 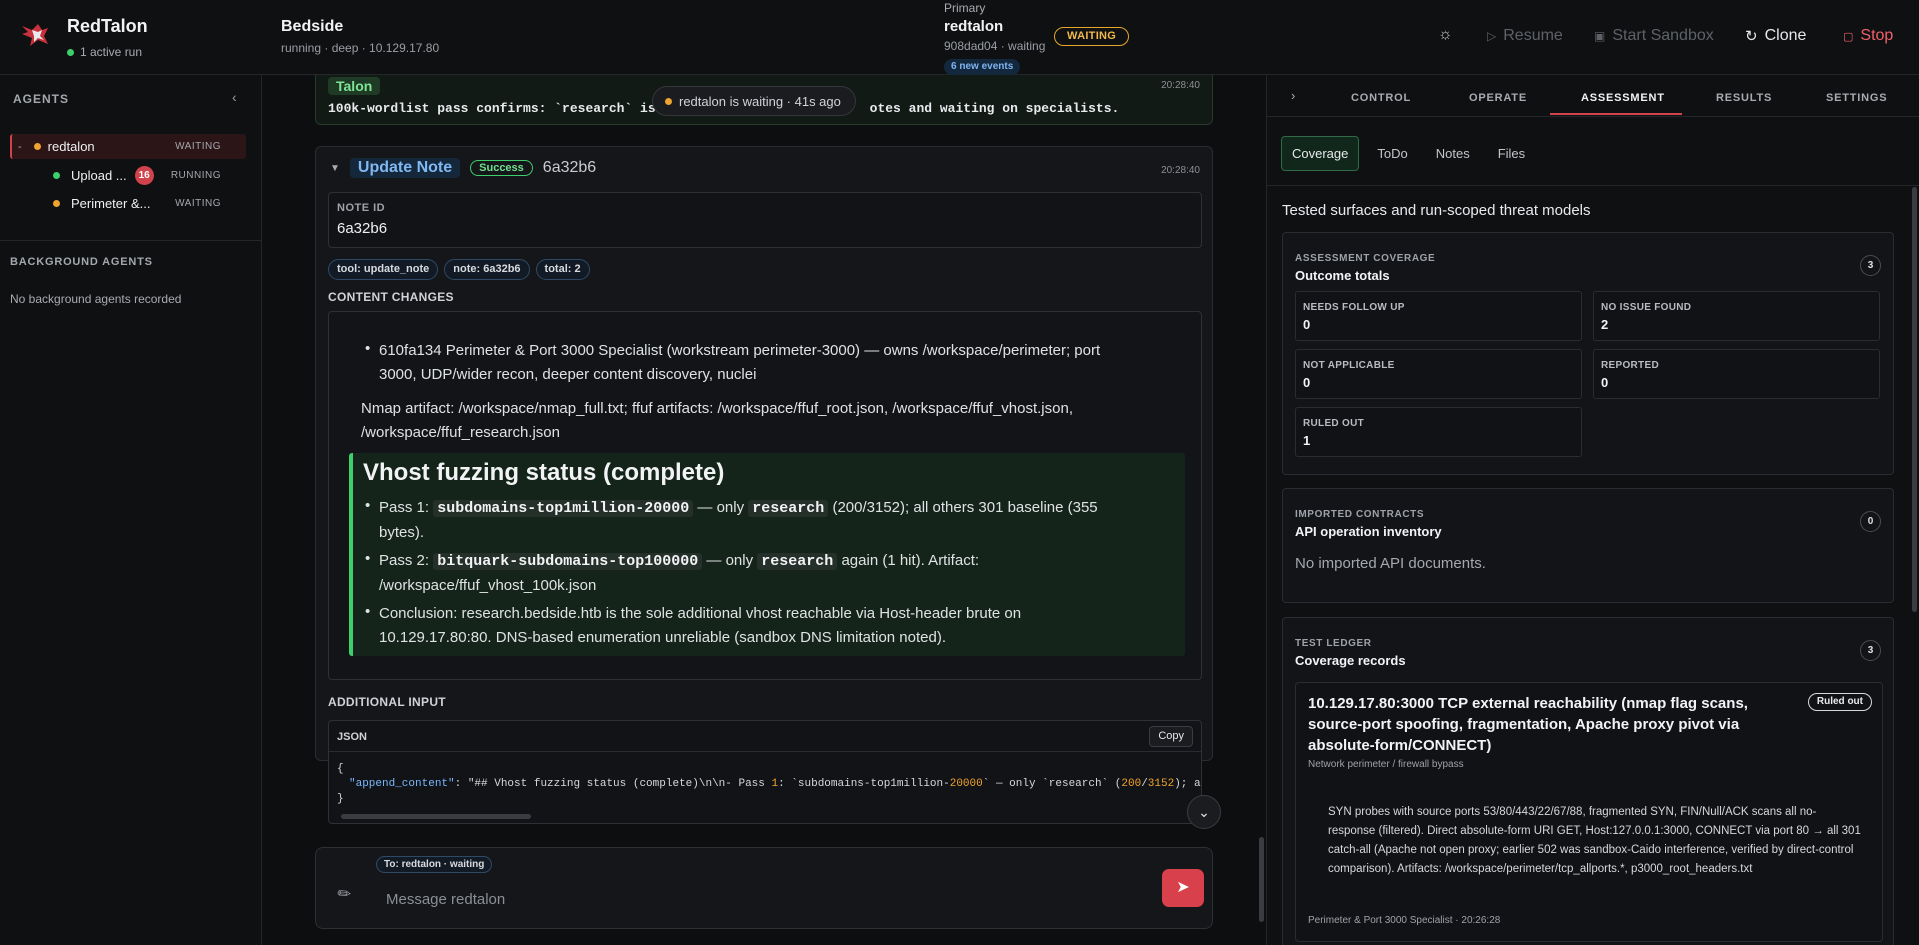 I want to click on expand-panel-chevron-icon: ›, so click(x=1293, y=95).